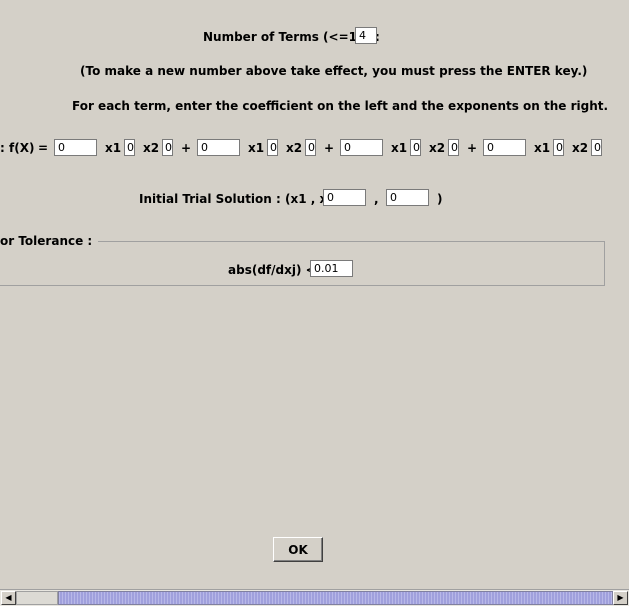  Describe the element at coordinates (22, 148) in the screenshot. I see `fx-label: f(X)` at that location.